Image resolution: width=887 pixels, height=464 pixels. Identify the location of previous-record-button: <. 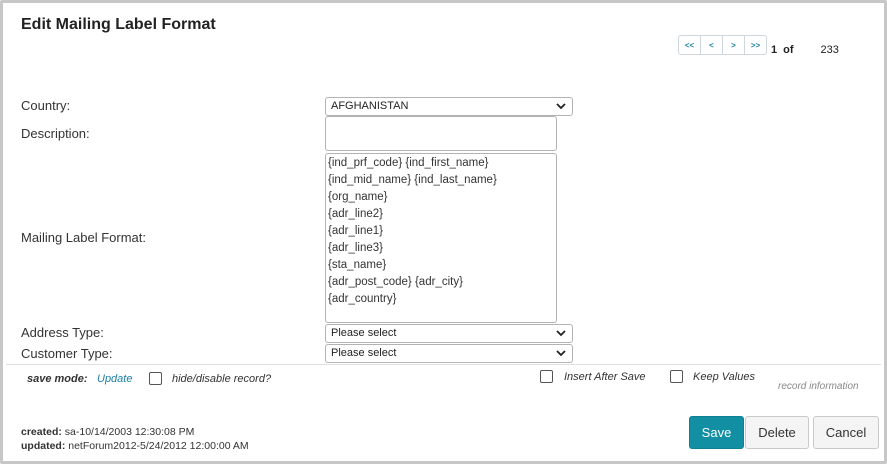
(711, 45).